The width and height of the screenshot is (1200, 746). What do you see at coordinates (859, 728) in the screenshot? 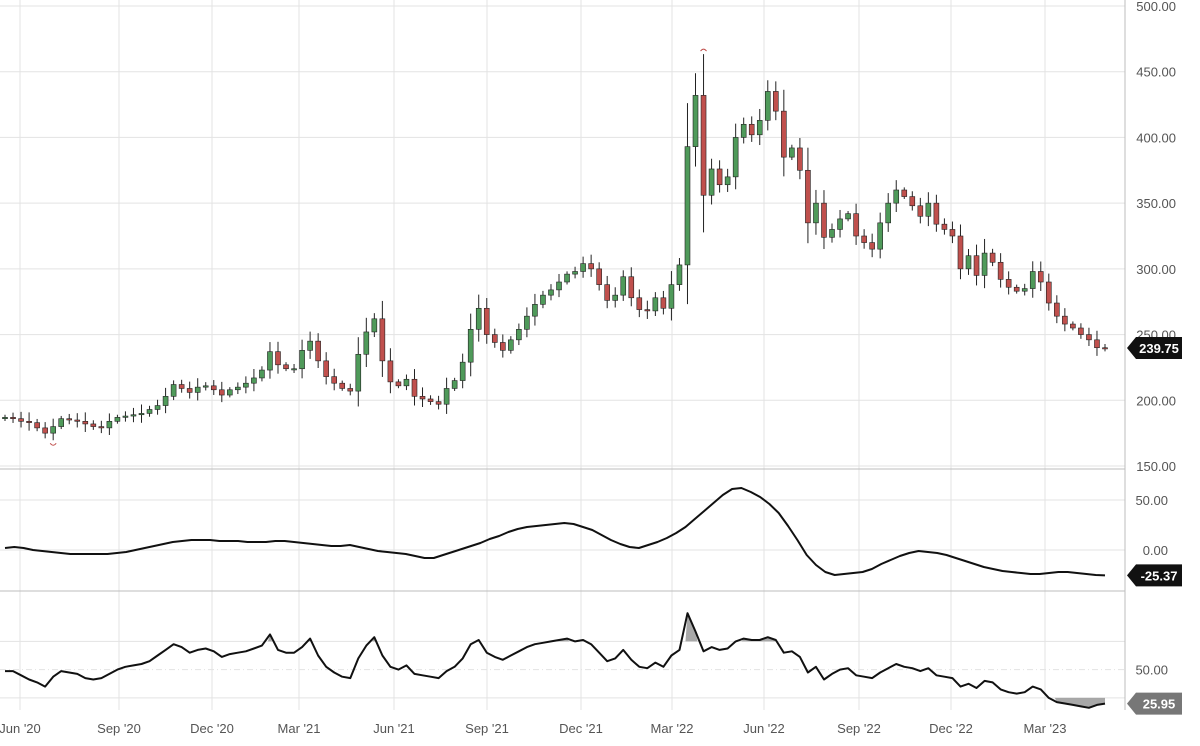
I see `x-tick-label: Sep '22` at bounding box center [859, 728].